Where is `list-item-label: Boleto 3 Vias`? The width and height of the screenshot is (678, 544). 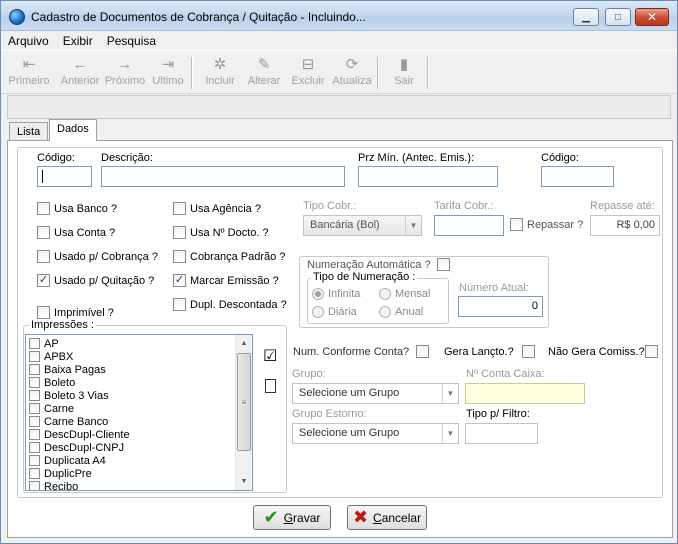 list-item-label: Boleto 3 Vias is located at coordinates (76, 395).